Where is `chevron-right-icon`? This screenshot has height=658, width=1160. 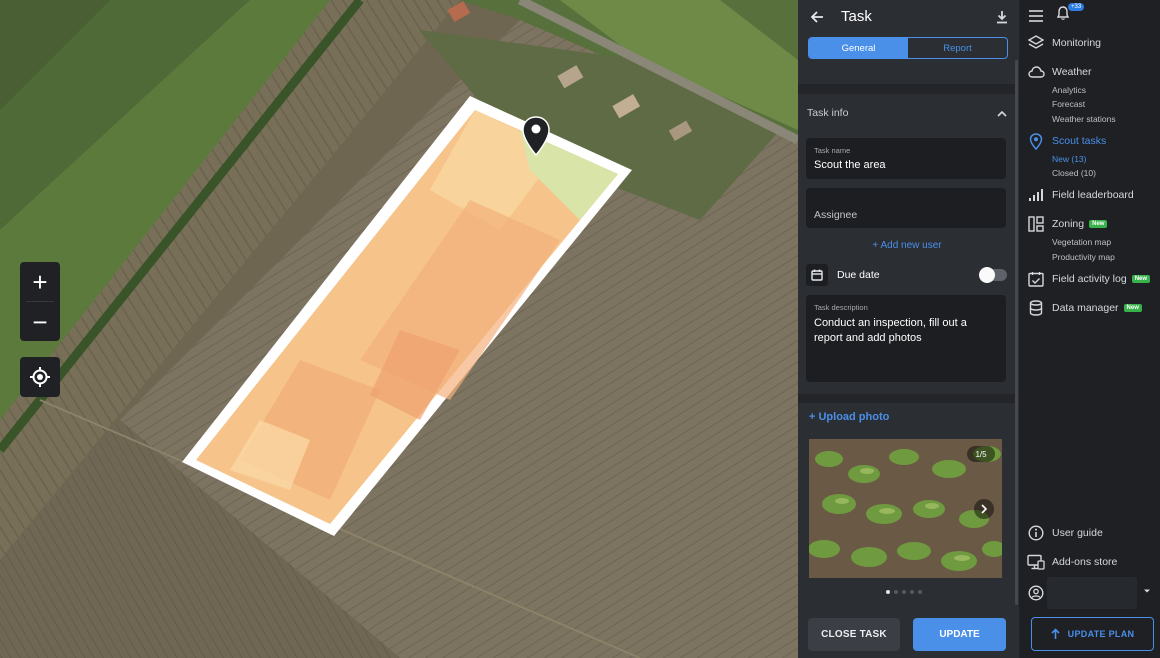 chevron-right-icon is located at coordinates (984, 509).